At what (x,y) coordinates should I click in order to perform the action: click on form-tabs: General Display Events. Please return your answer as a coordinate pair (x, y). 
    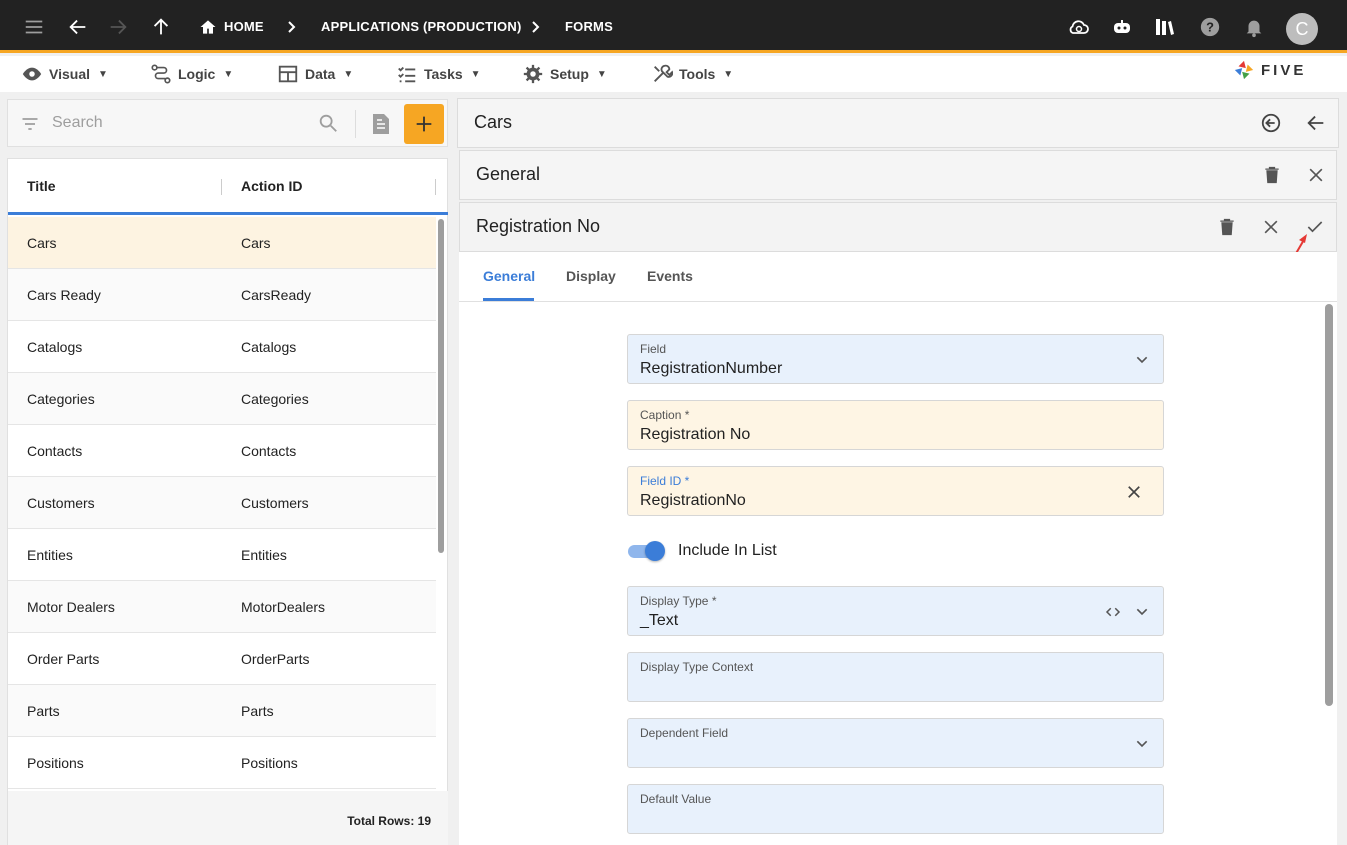
    Looking at the image, I should click on (898, 277).